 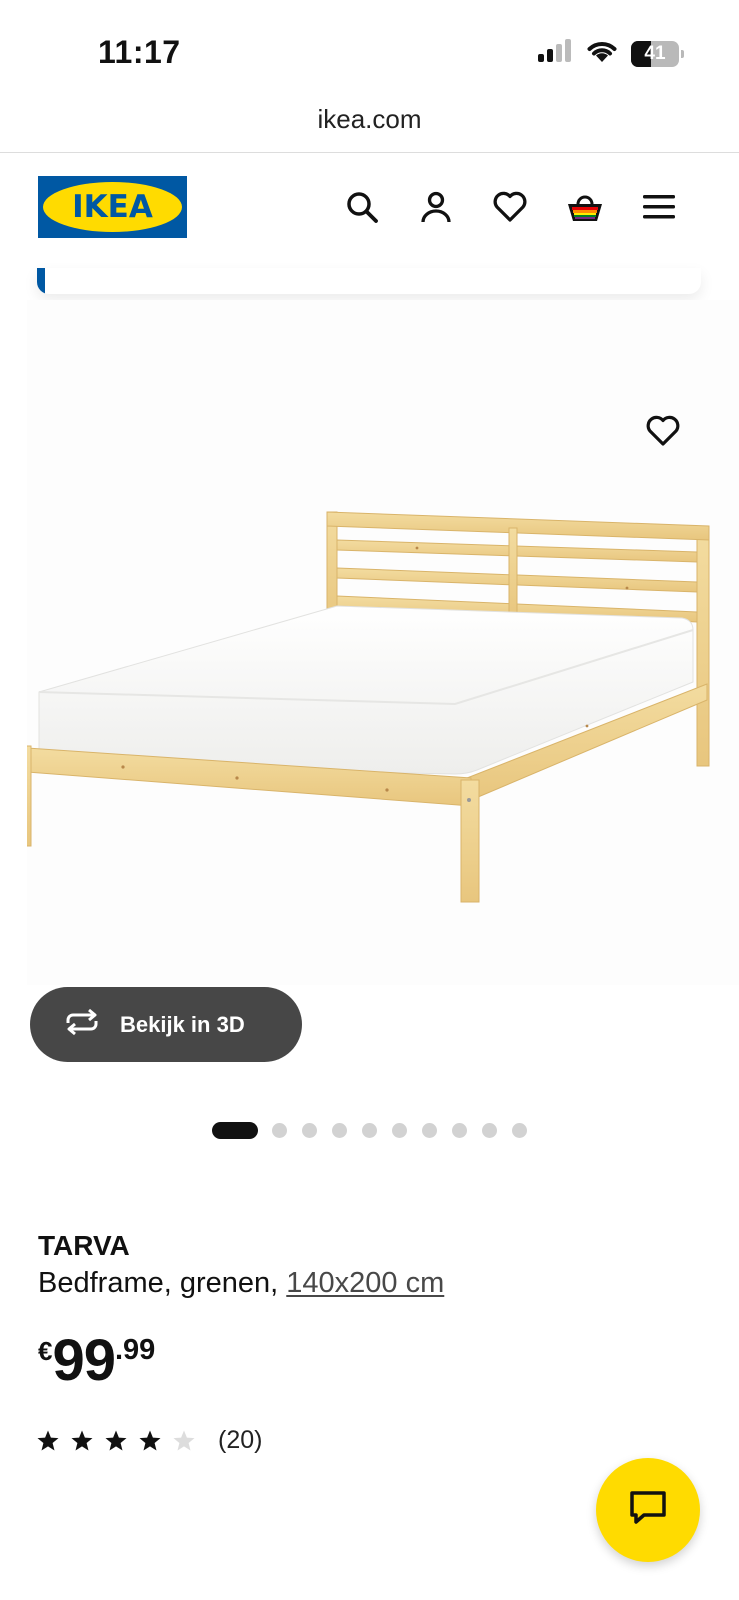 What do you see at coordinates (84, 1245) in the screenshot?
I see `product-name: TARVA` at bounding box center [84, 1245].